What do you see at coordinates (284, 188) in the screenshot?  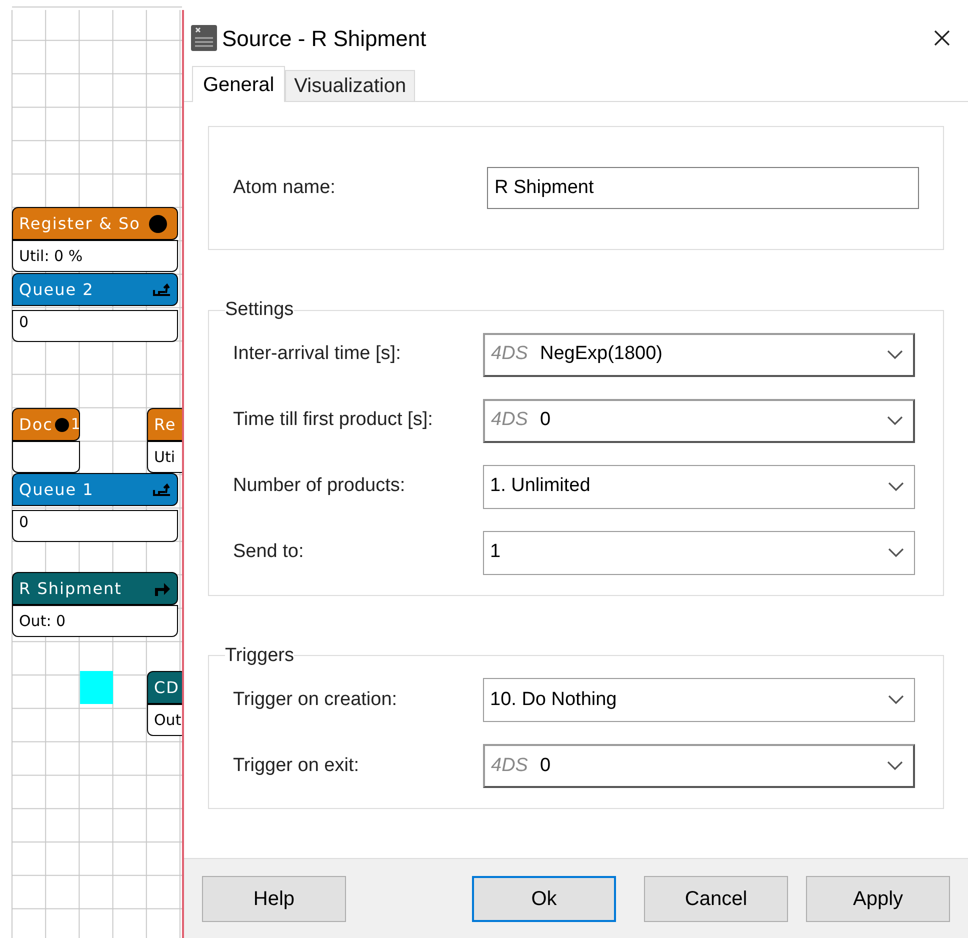 I see `field-label: Atom name:` at bounding box center [284, 188].